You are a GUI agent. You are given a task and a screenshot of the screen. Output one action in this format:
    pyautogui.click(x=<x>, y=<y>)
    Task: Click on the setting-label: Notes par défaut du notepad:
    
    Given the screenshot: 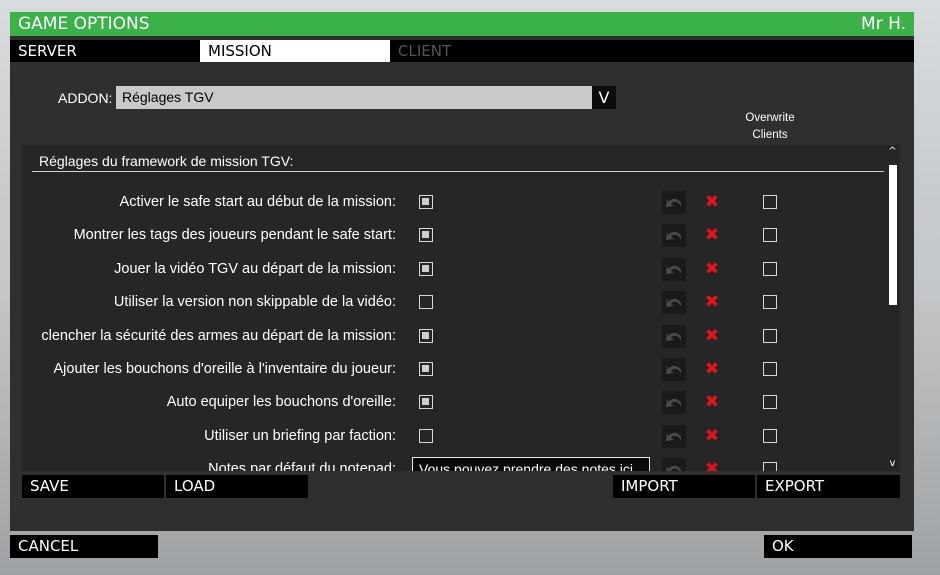 What is the action you would take?
    pyautogui.click(x=302, y=466)
    